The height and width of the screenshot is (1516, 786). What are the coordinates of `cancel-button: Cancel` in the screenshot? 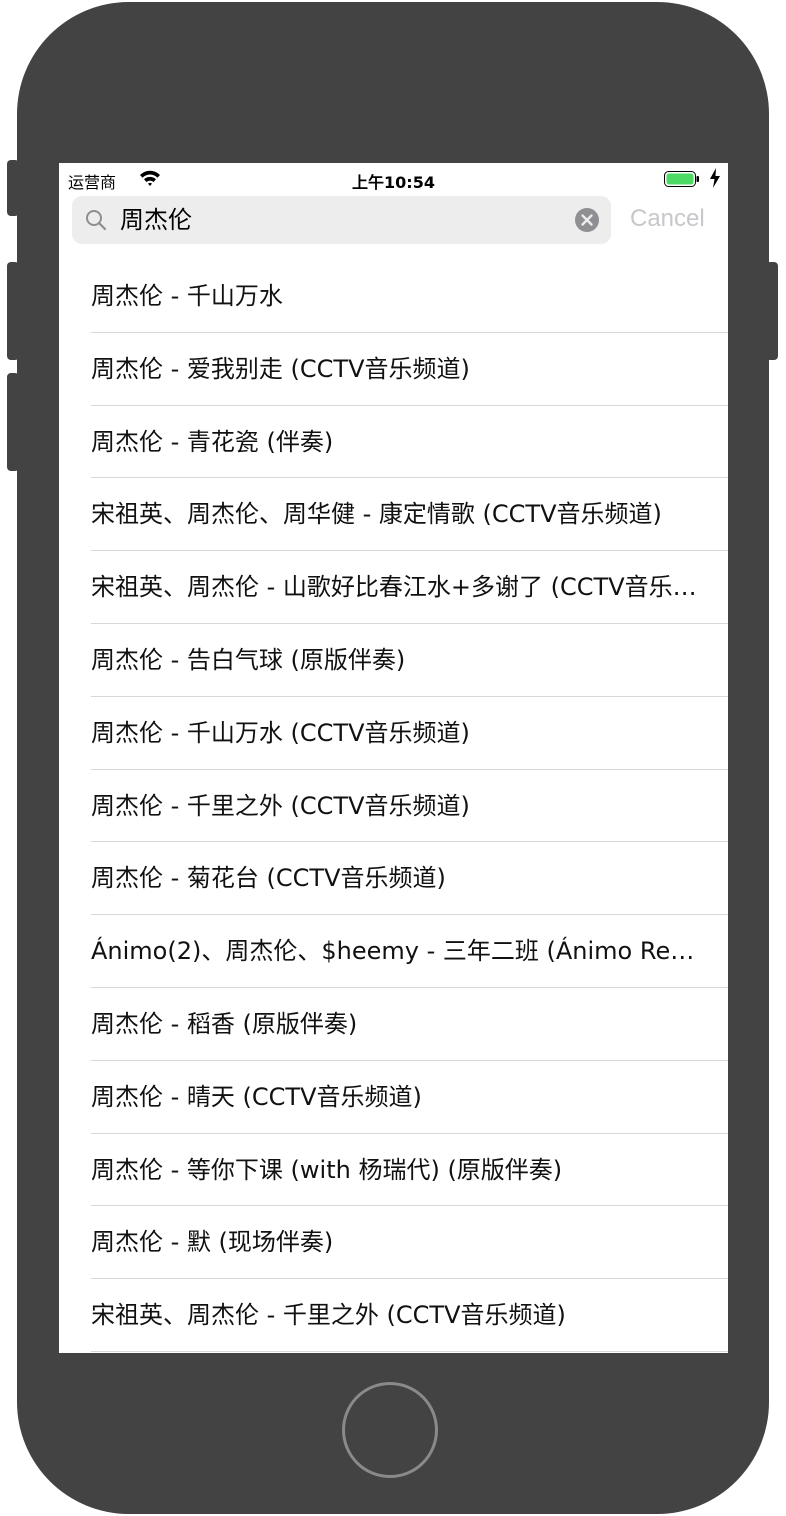 It's located at (667, 219).